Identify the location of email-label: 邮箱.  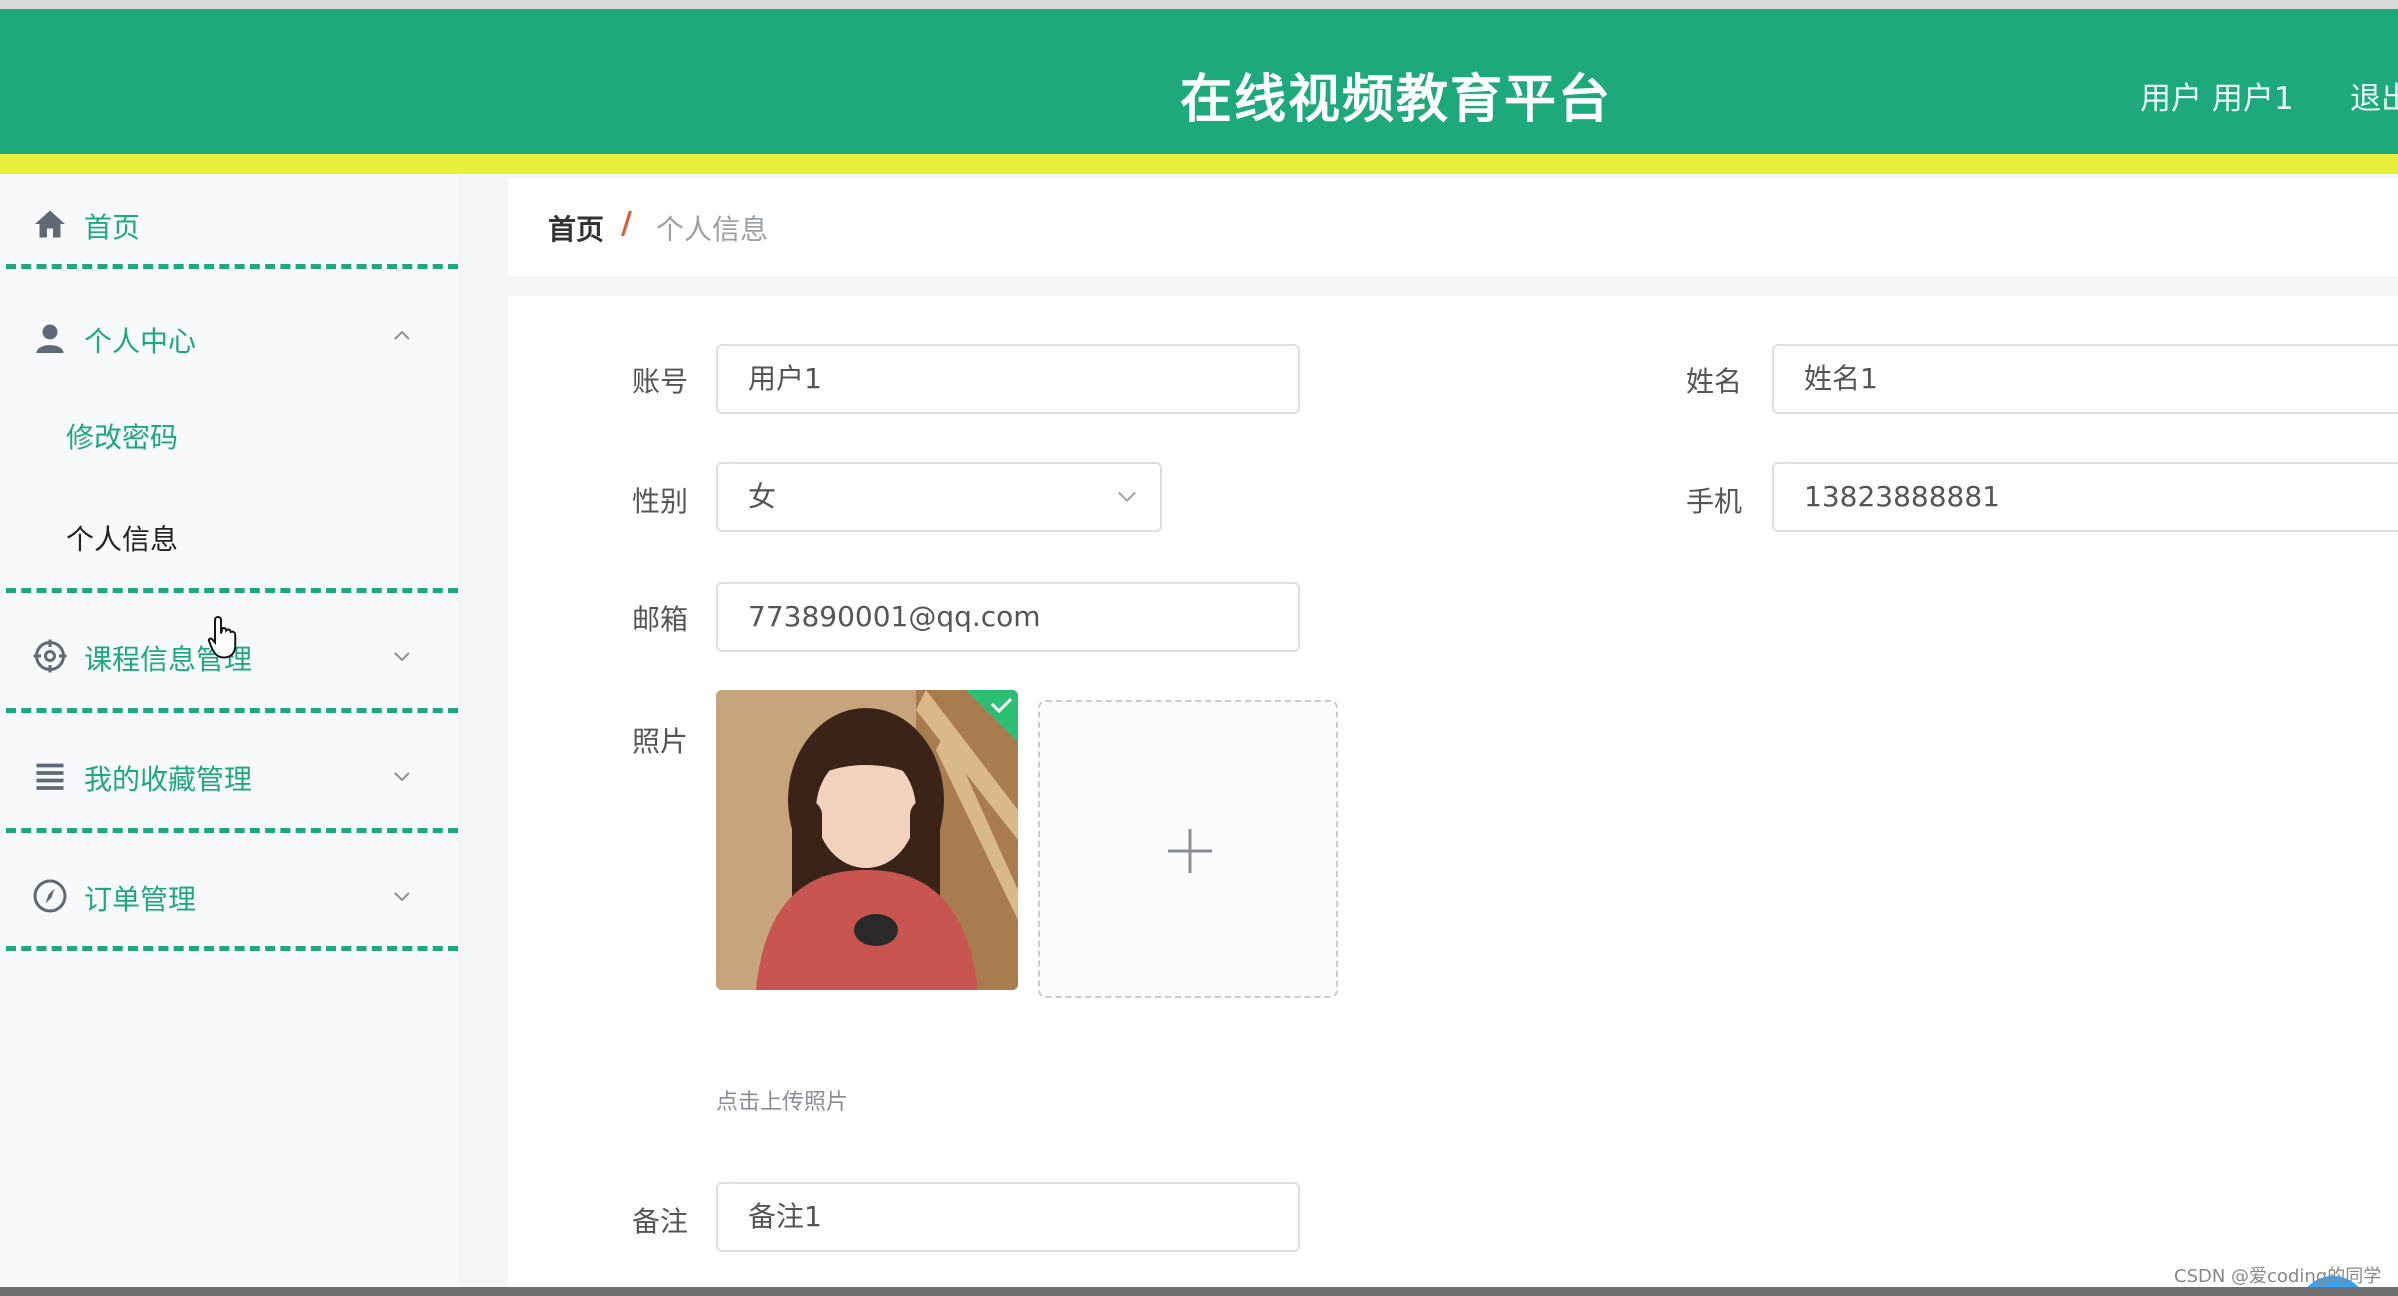
(660, 619).